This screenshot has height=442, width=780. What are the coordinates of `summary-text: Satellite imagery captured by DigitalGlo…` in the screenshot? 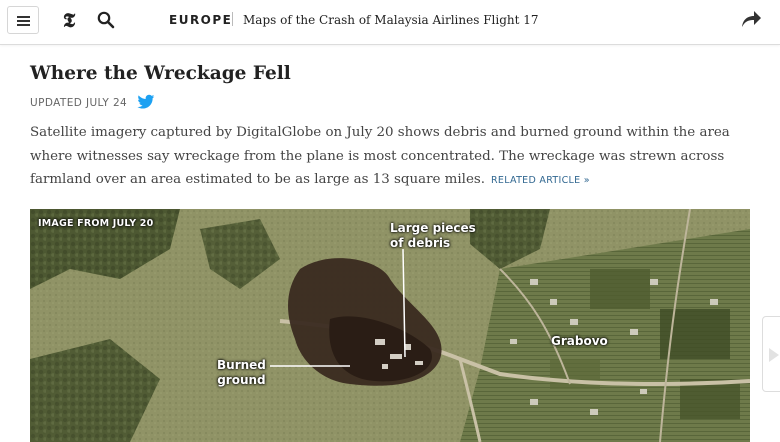 It's located at (380, 156).